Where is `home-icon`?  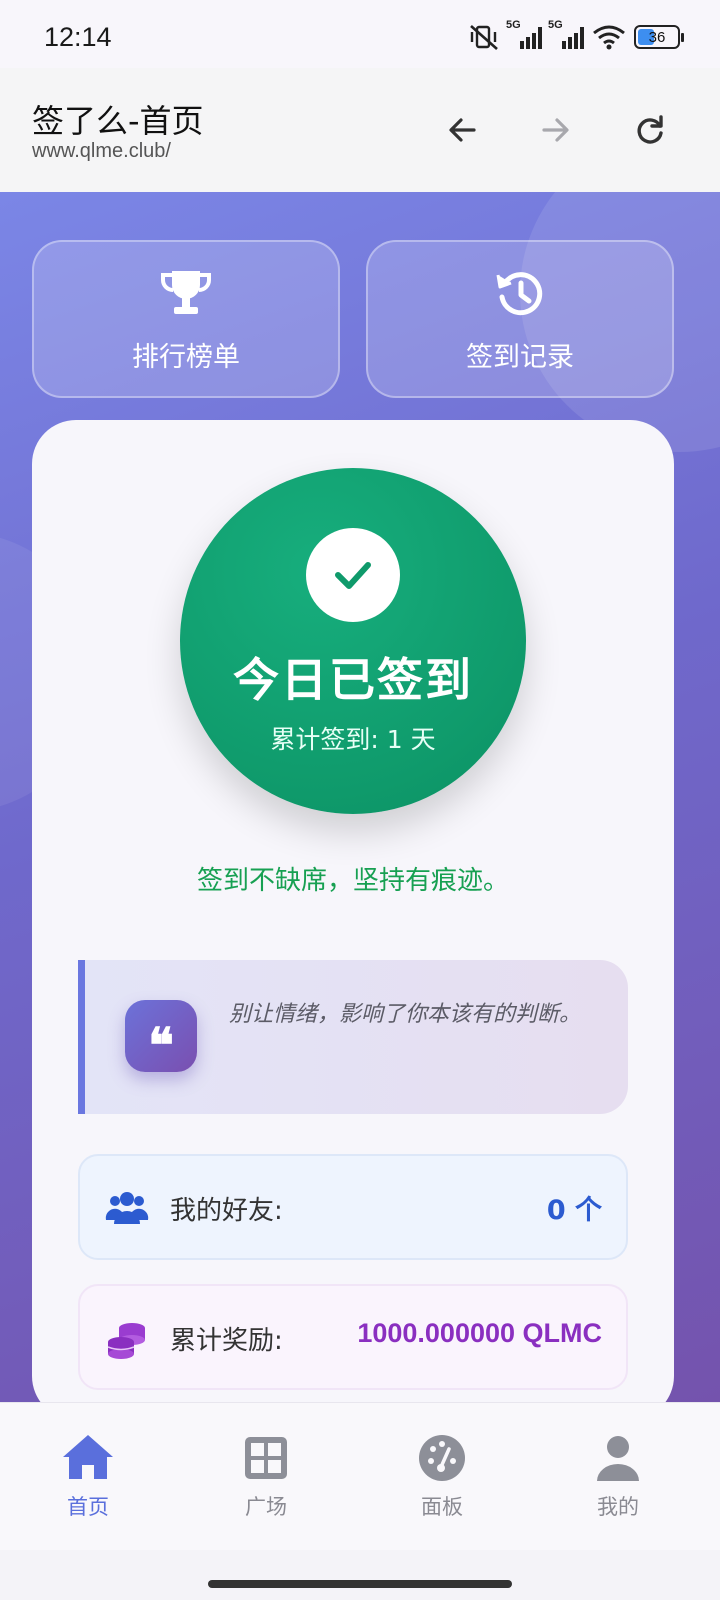 home-icon is located at coordinates (88, 1457).